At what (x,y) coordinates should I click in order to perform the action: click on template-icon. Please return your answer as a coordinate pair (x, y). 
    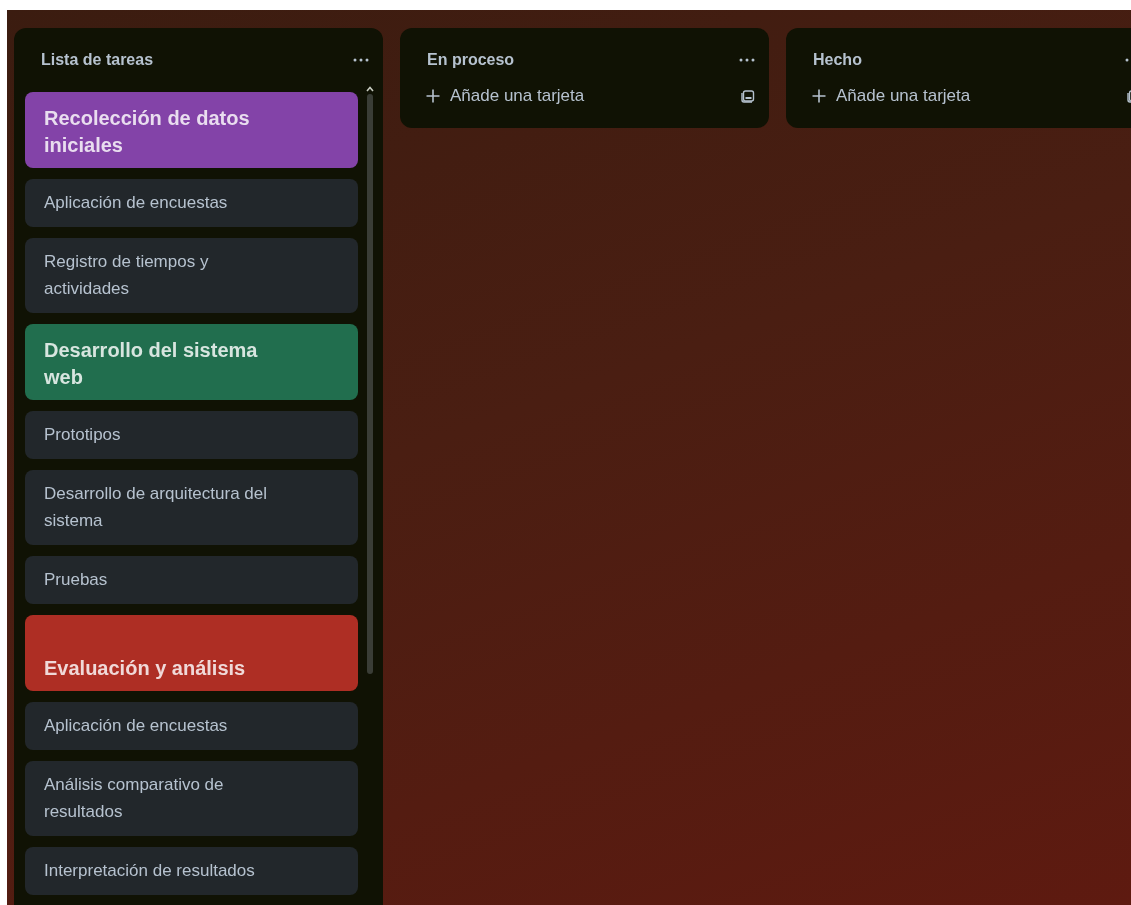
    Looking at the image, I should click on (748, 96).